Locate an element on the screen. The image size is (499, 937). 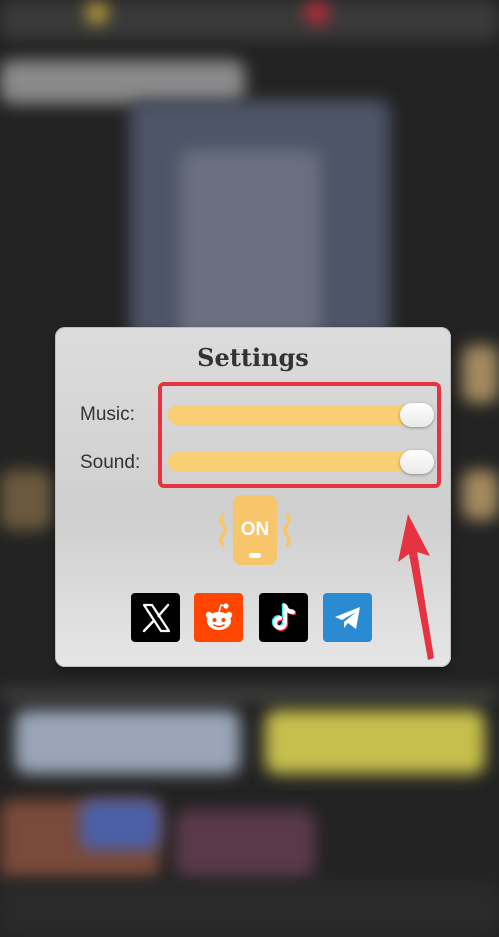
reddit-button is located at coordinates (218, 617).